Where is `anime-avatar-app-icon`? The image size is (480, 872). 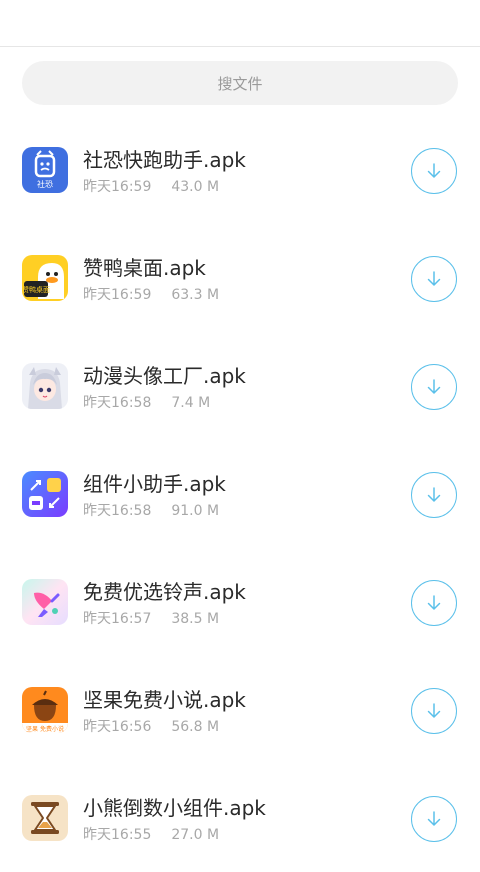 anime-avatar-app-icon is located at coordinates (45, 386).